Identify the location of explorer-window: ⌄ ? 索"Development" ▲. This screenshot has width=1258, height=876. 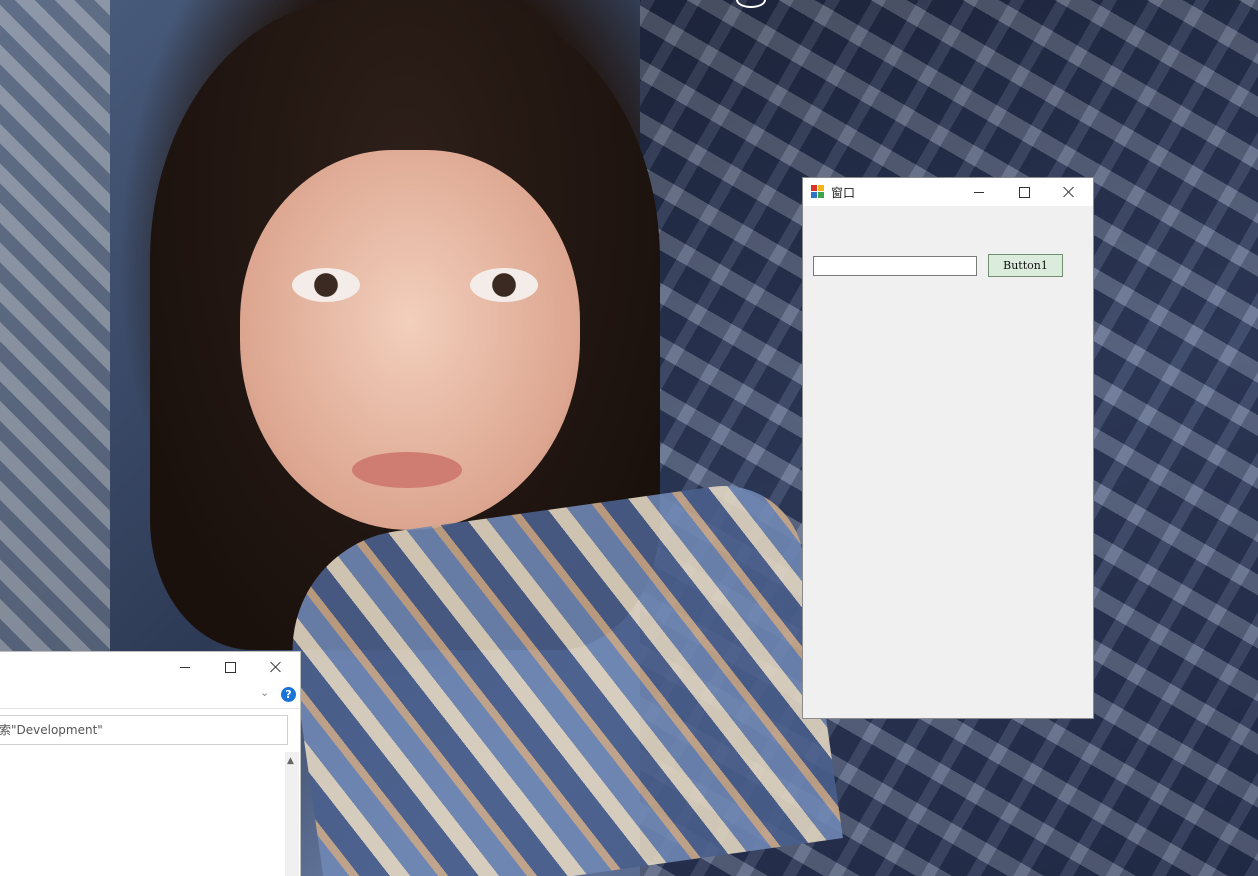
(150, 763).